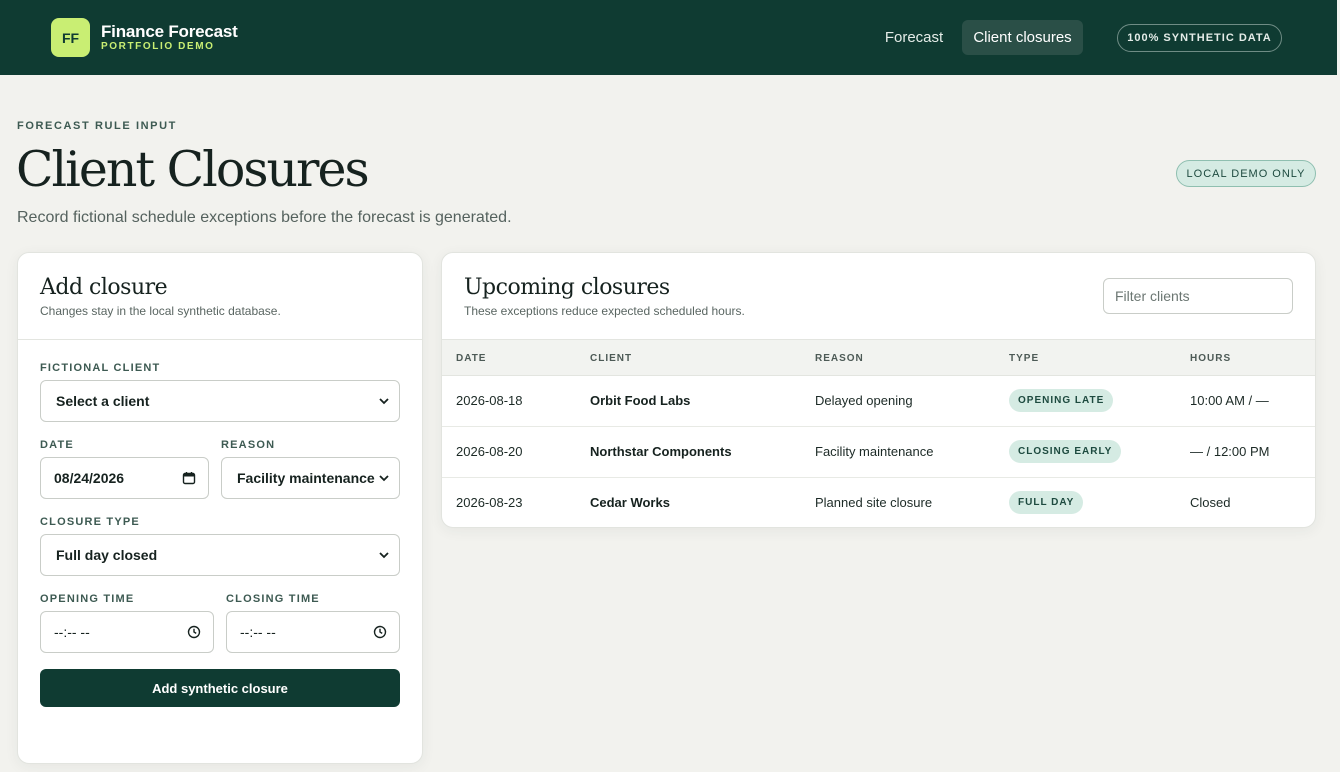 The height and width of the screenshot is (772, 1340). Describe the element at coordinates (107, 555) in the screenshot. I see `closure-type-select-value: Full day closed` at that location.